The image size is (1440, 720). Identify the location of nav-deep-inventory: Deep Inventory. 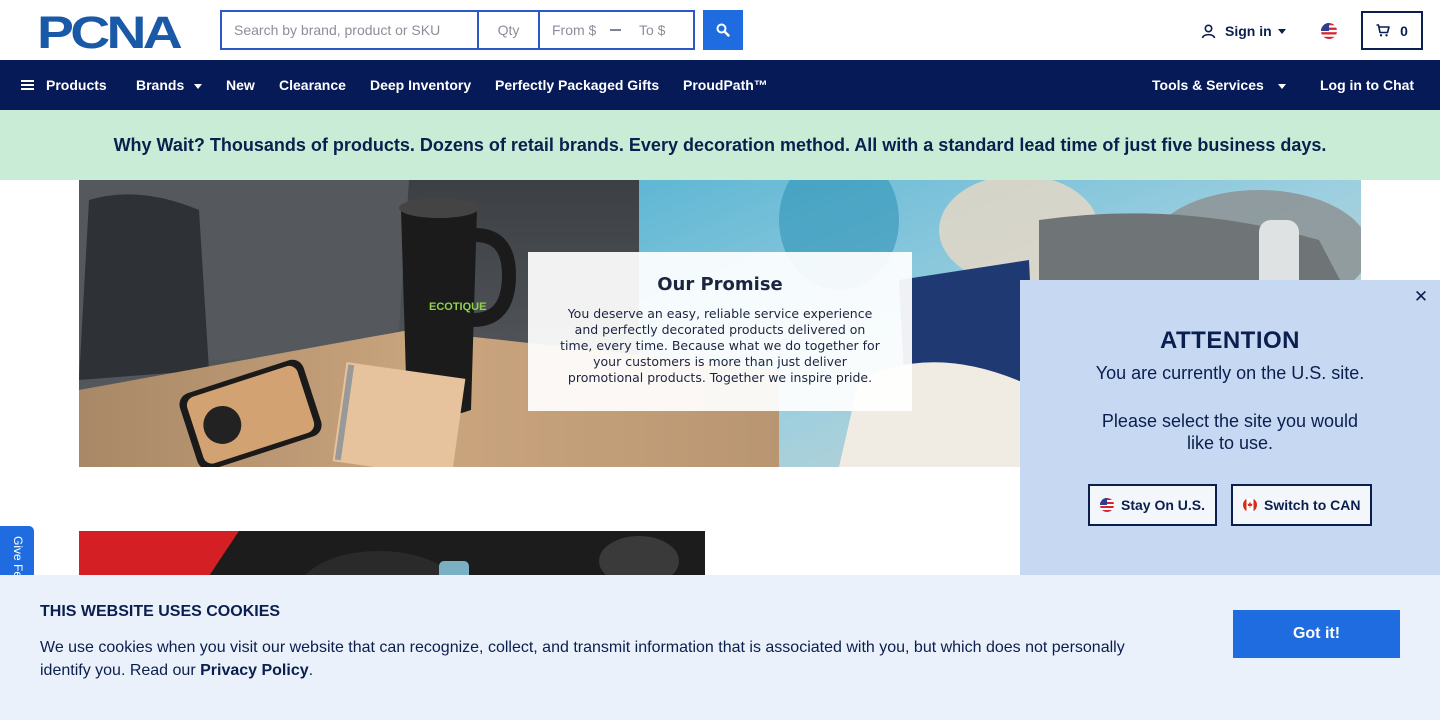
(420, 85).